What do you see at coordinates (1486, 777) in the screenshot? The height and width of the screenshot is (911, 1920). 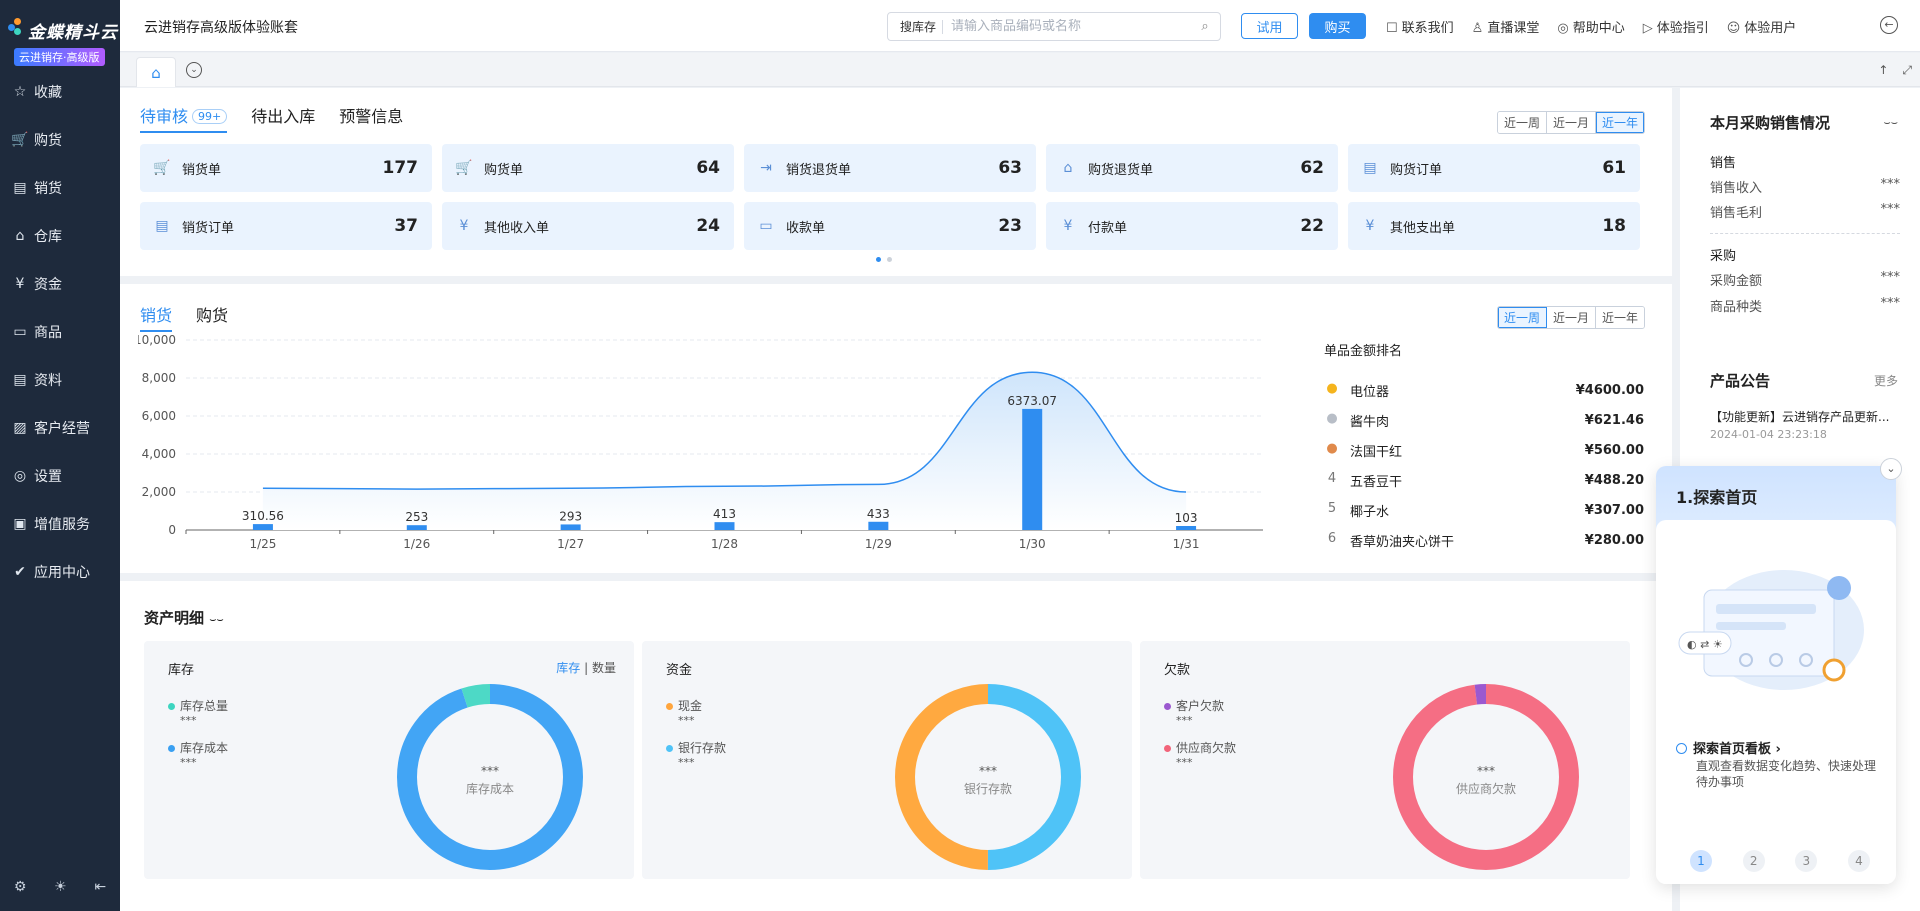 I see `donut-chart: *** 供应商欠款` at bounding box center [1486, 777].